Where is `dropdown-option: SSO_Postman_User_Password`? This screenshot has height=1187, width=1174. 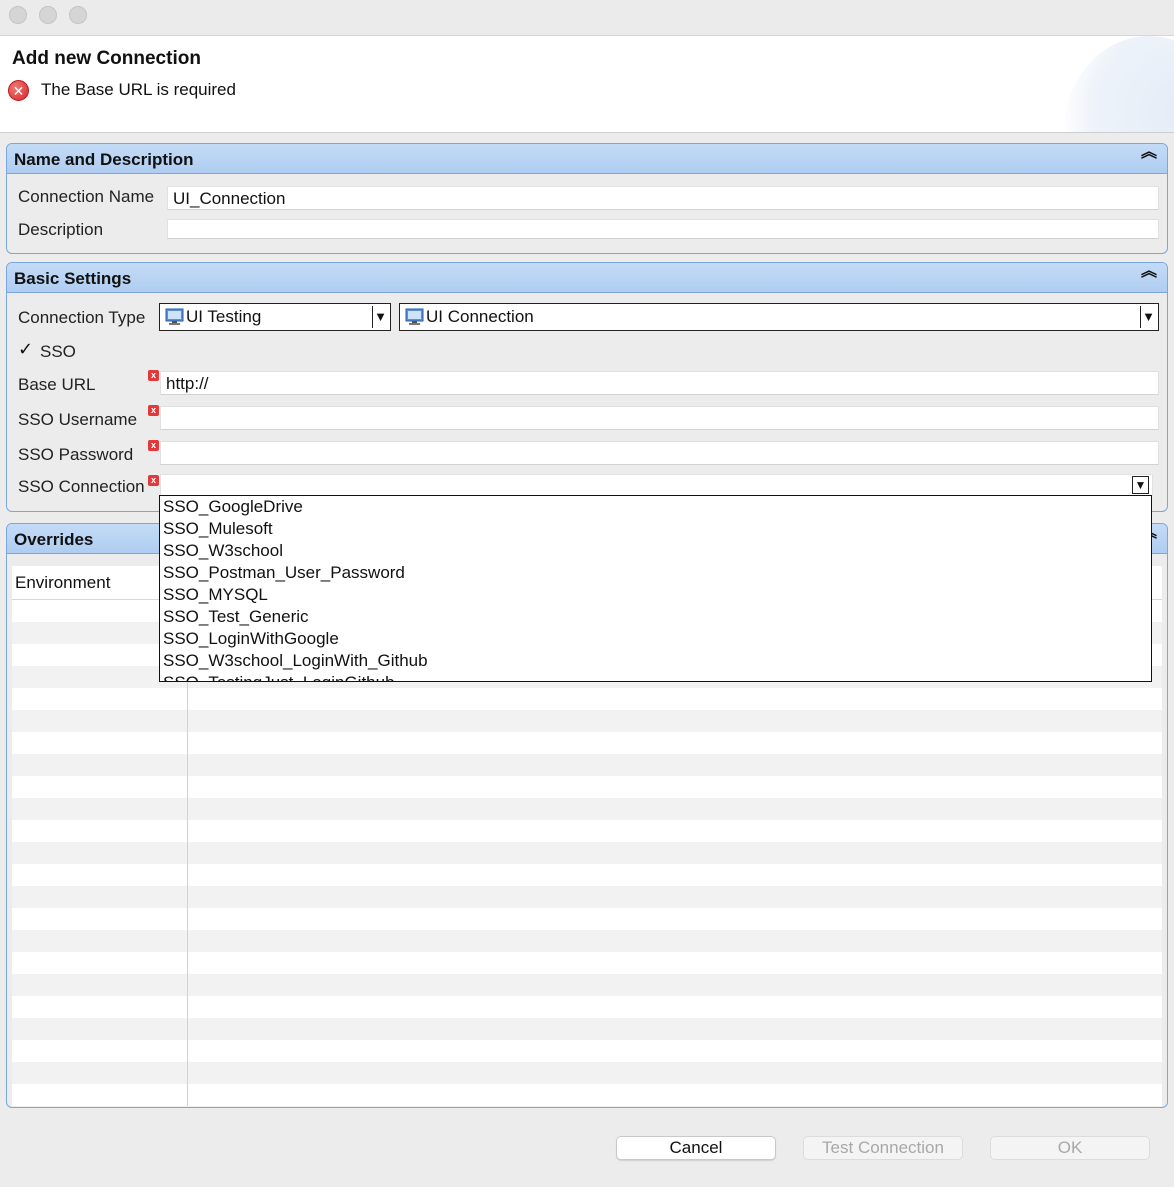 dropdown-option: SSO_Postman_User_Password is located at coordinates (655, 573).